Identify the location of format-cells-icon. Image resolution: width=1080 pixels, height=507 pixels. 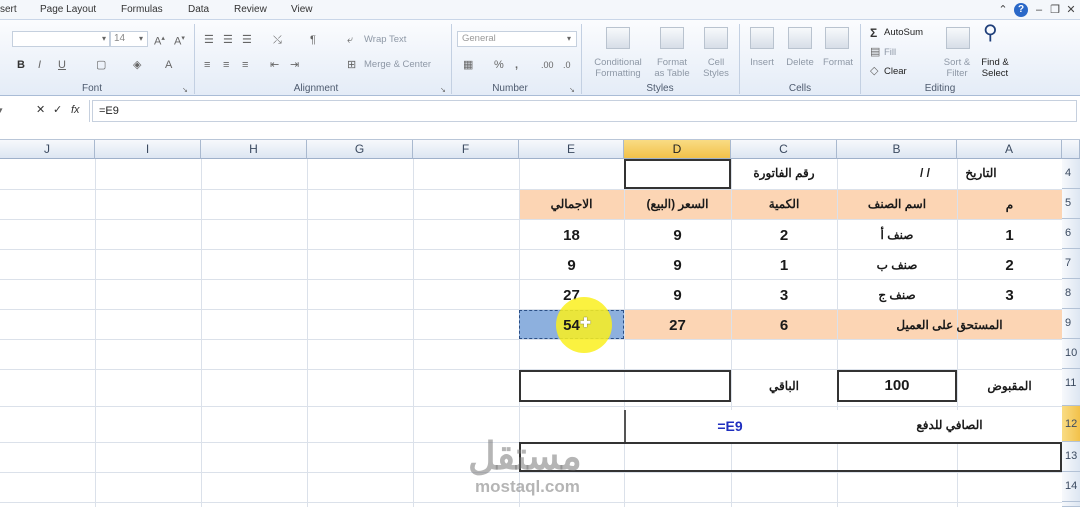
(837, 38).